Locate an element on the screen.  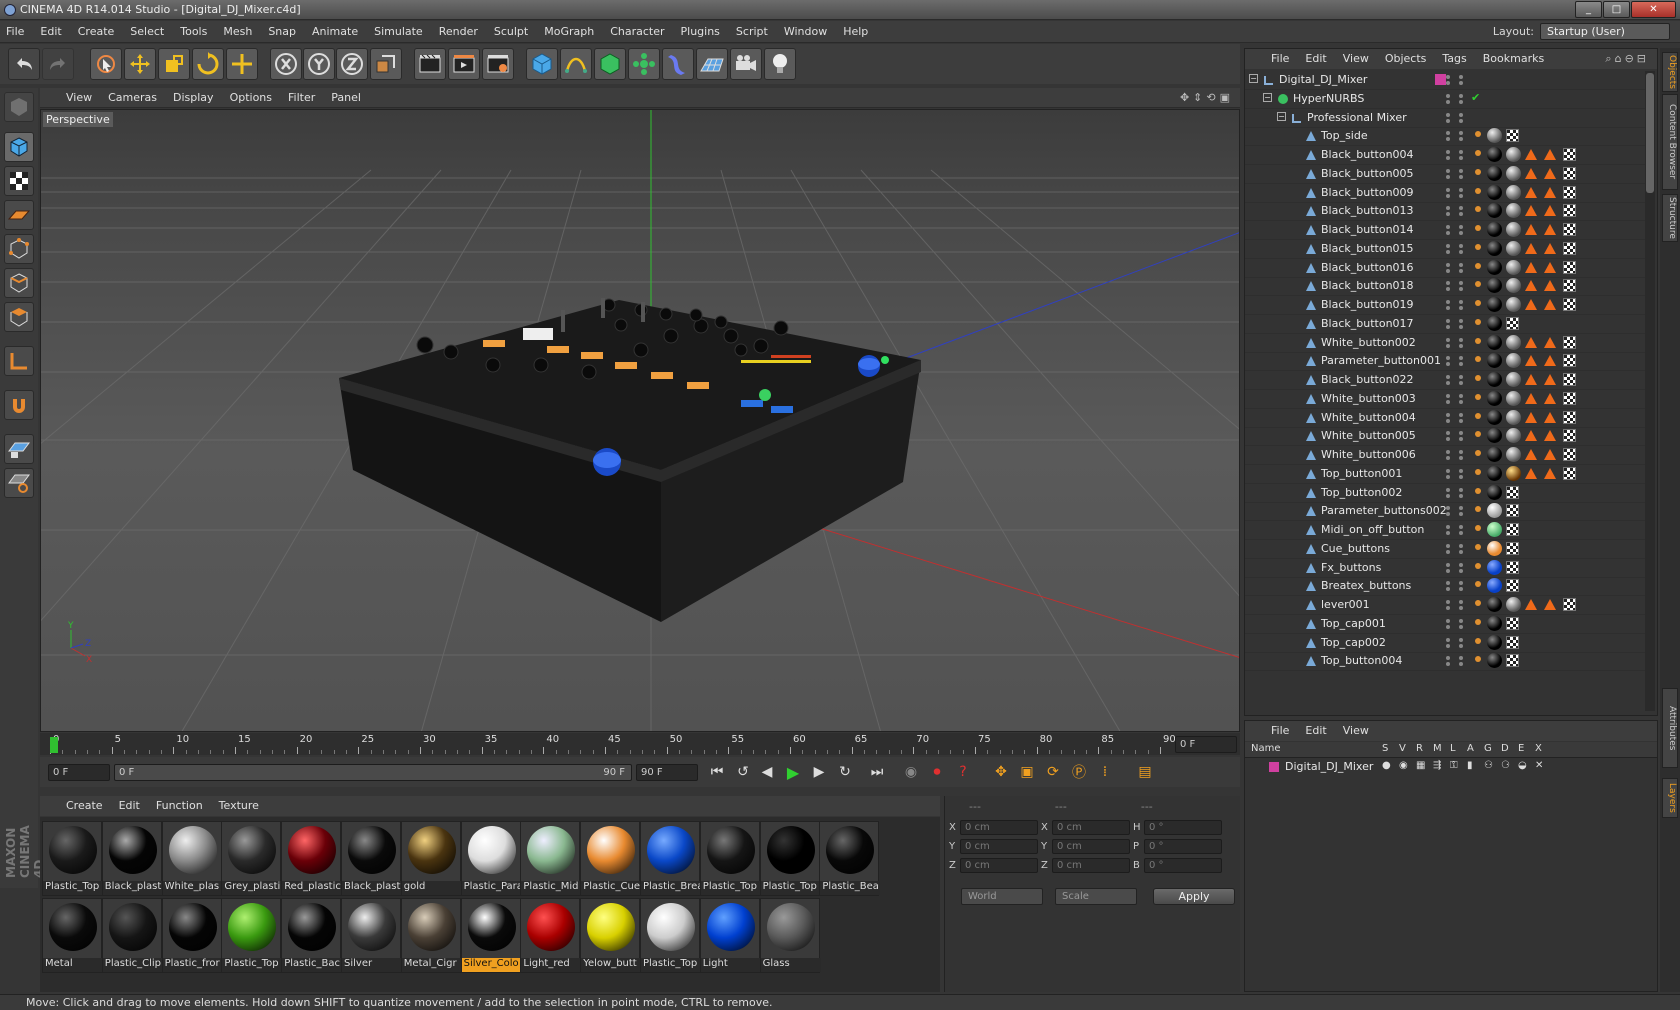
object-row: Top_cap001 is located at coordinates (1445, 624).